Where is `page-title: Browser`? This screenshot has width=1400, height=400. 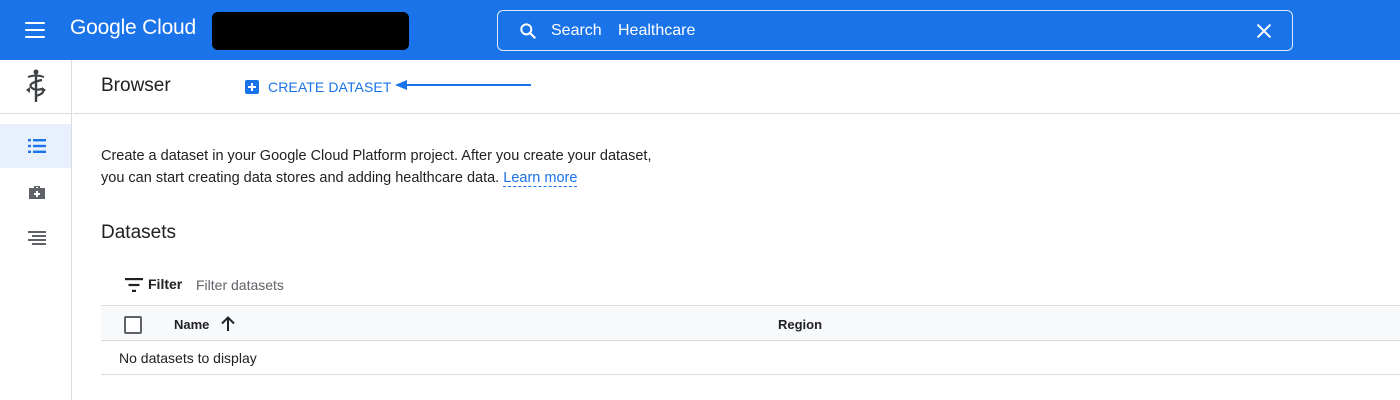 page-title: Browser is located at coordinates (136, 85).